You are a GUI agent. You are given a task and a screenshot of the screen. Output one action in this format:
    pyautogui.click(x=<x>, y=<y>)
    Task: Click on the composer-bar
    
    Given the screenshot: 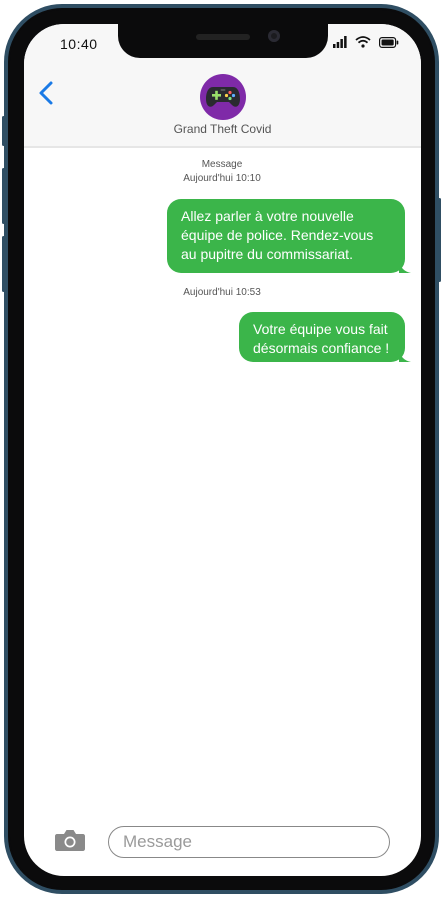 What is the action you would take?
    pyautogui.click(x=222, y=840)
    